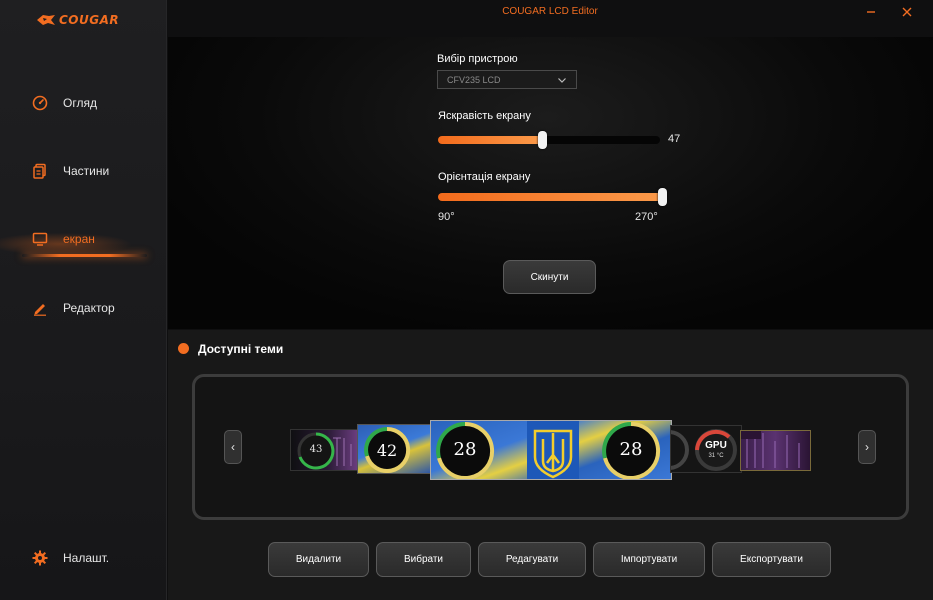  Describe the element at coordinates (89, 308) in the screenshot. I see `sidebar-item-label: Редактор` at that location.